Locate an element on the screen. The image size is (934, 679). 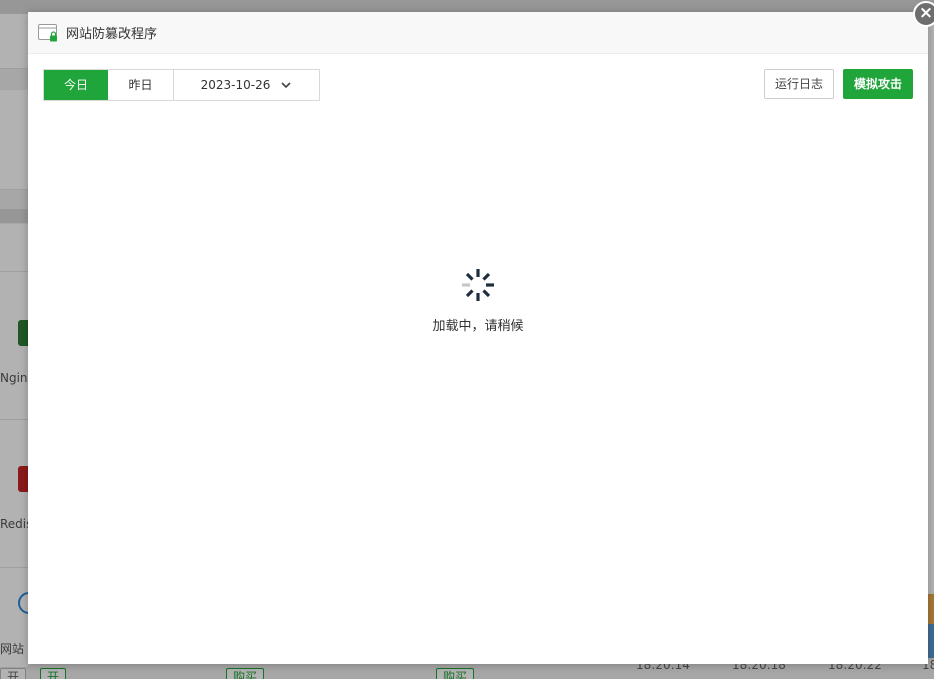
loading-text: 加载中，请稍候 is located at coordinates (478, 326).